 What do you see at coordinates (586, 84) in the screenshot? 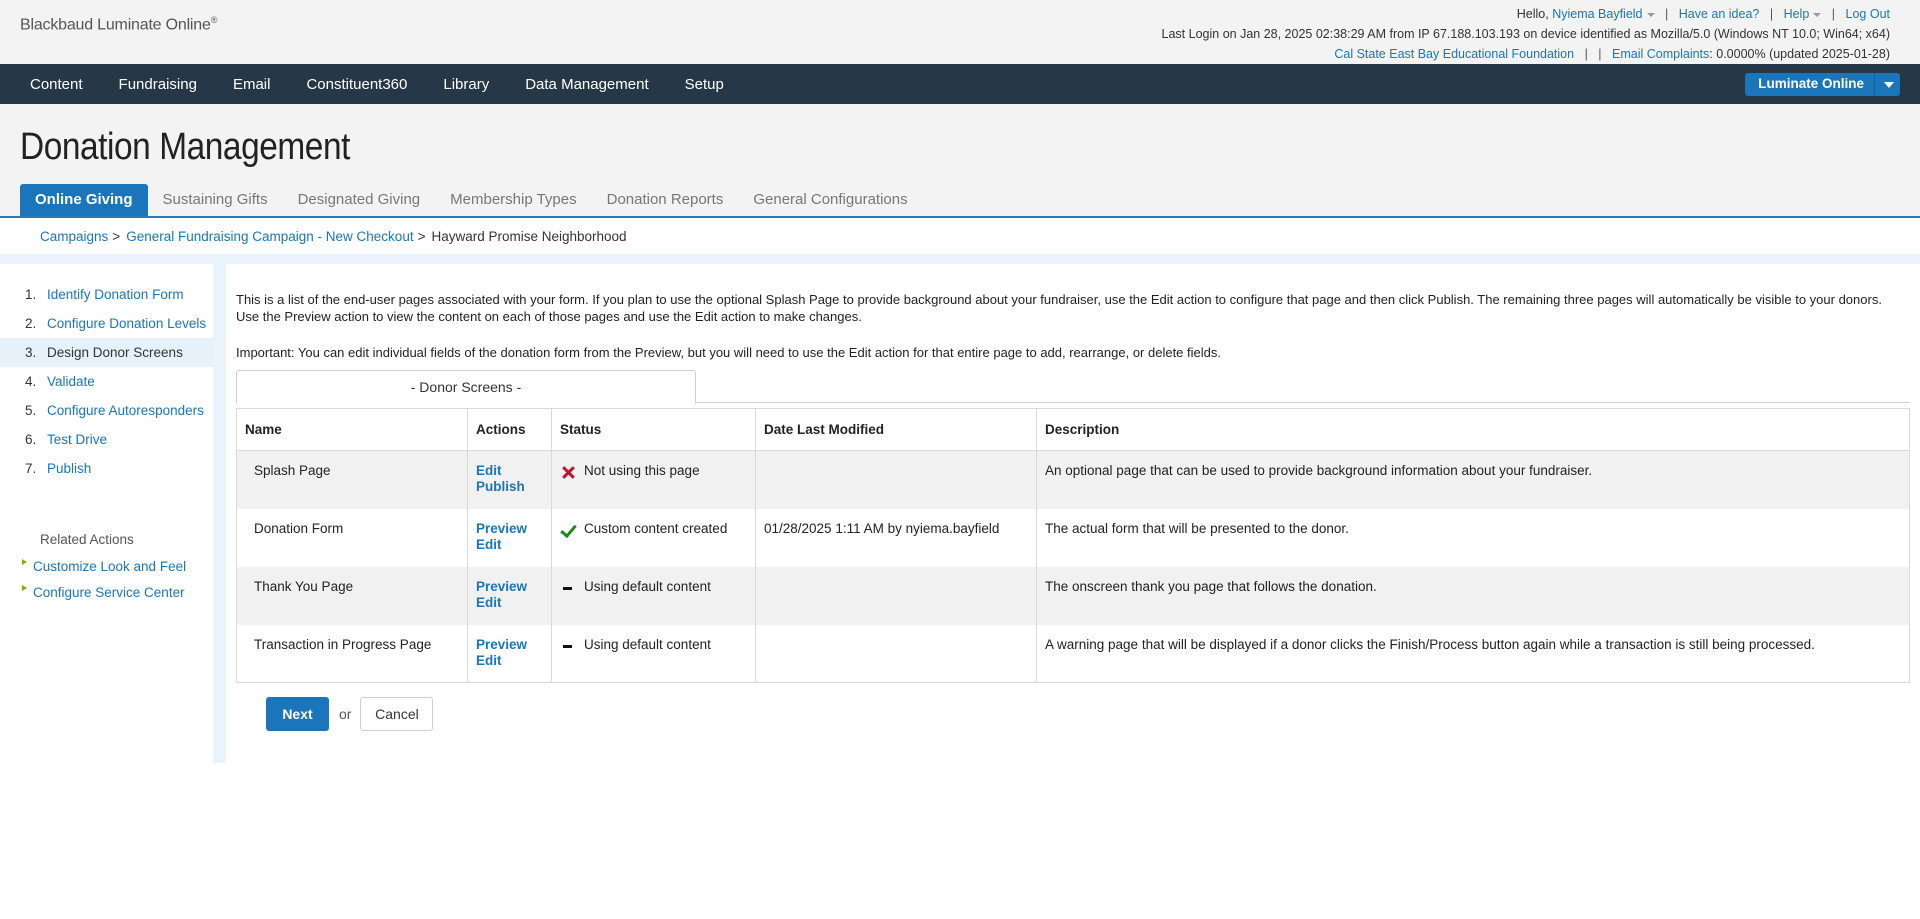
I see `nav-item-data-management: Data Management` at bounding box center [586, 84].